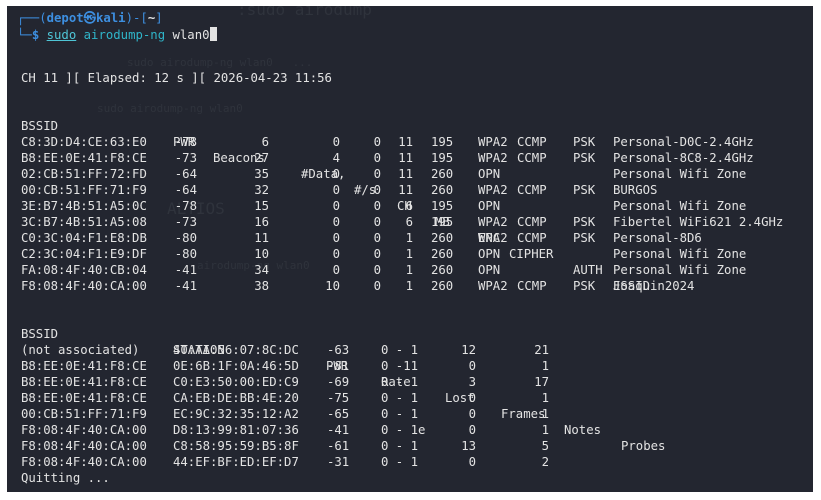 This screenshot has height=500, width=821. Describe the element at coordinates (185, 286) in the screenshot. I see `ap-cell-pwr: -41` at that location.